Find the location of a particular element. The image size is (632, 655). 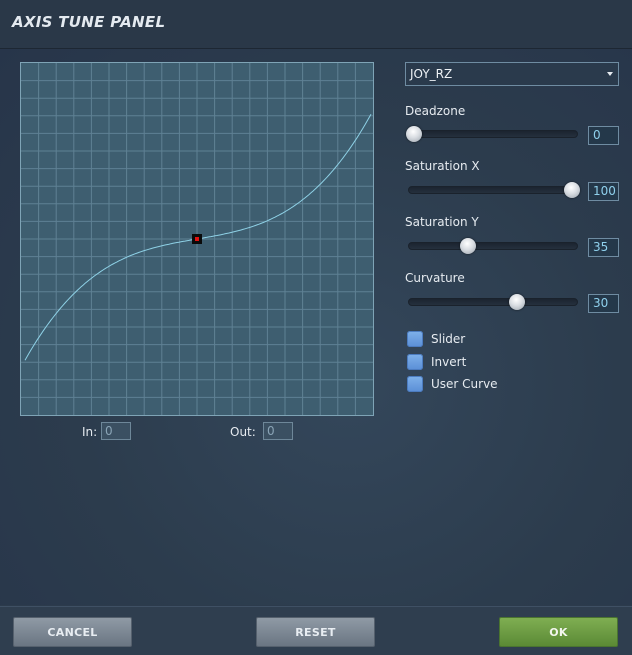

cancel-button: CANCEL is located at coordinates (72, 632).